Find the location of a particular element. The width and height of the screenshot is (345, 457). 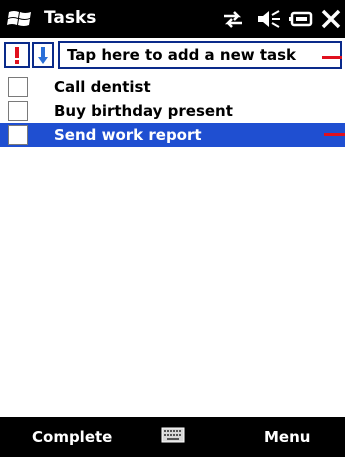

sort-button is located at coordinates (43, 55).